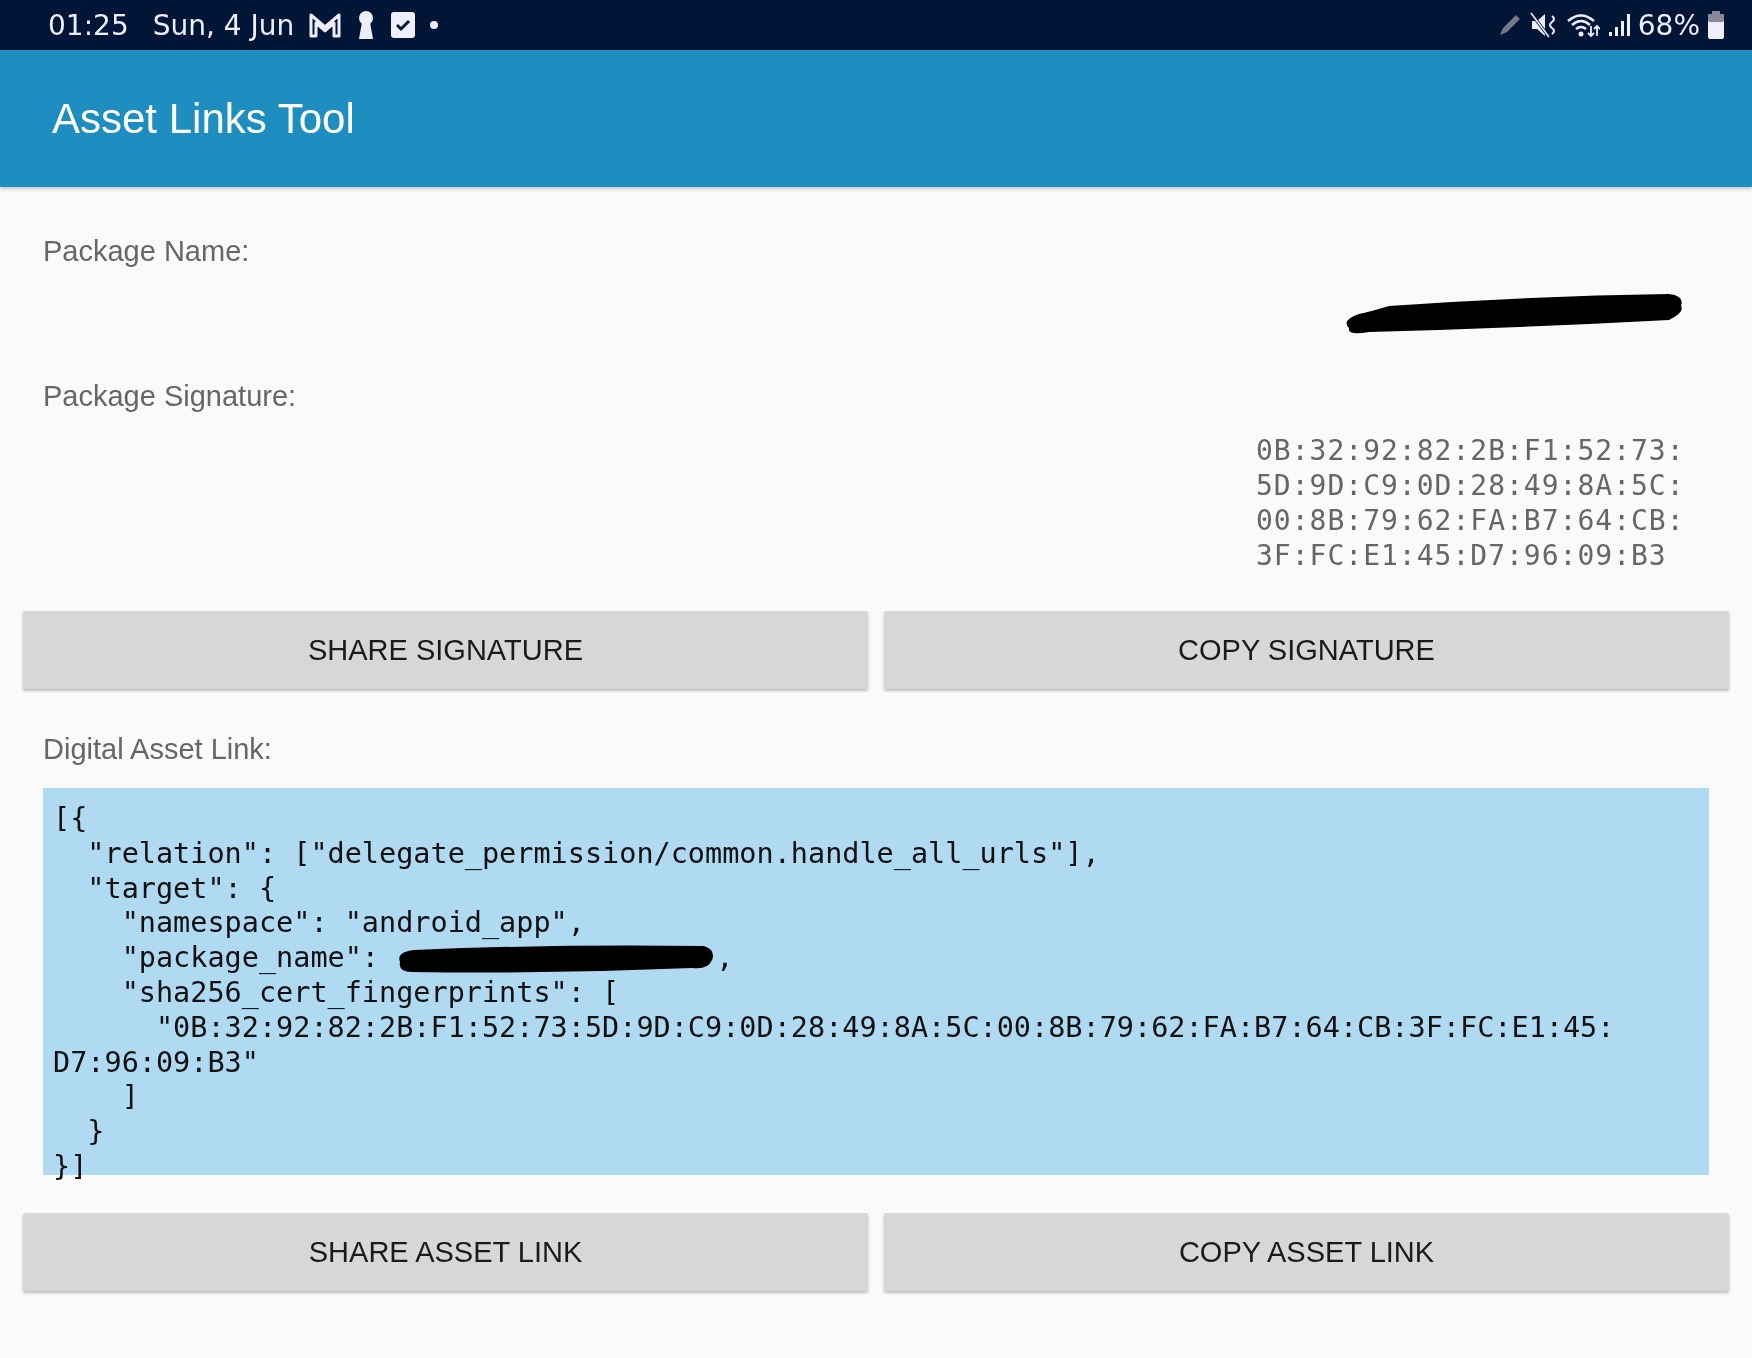 The width and height of the screenshot is (1752, 1358). Describe the element at coordinates (1543, 25) in the screenshot. I see `mute-icon` at that location.